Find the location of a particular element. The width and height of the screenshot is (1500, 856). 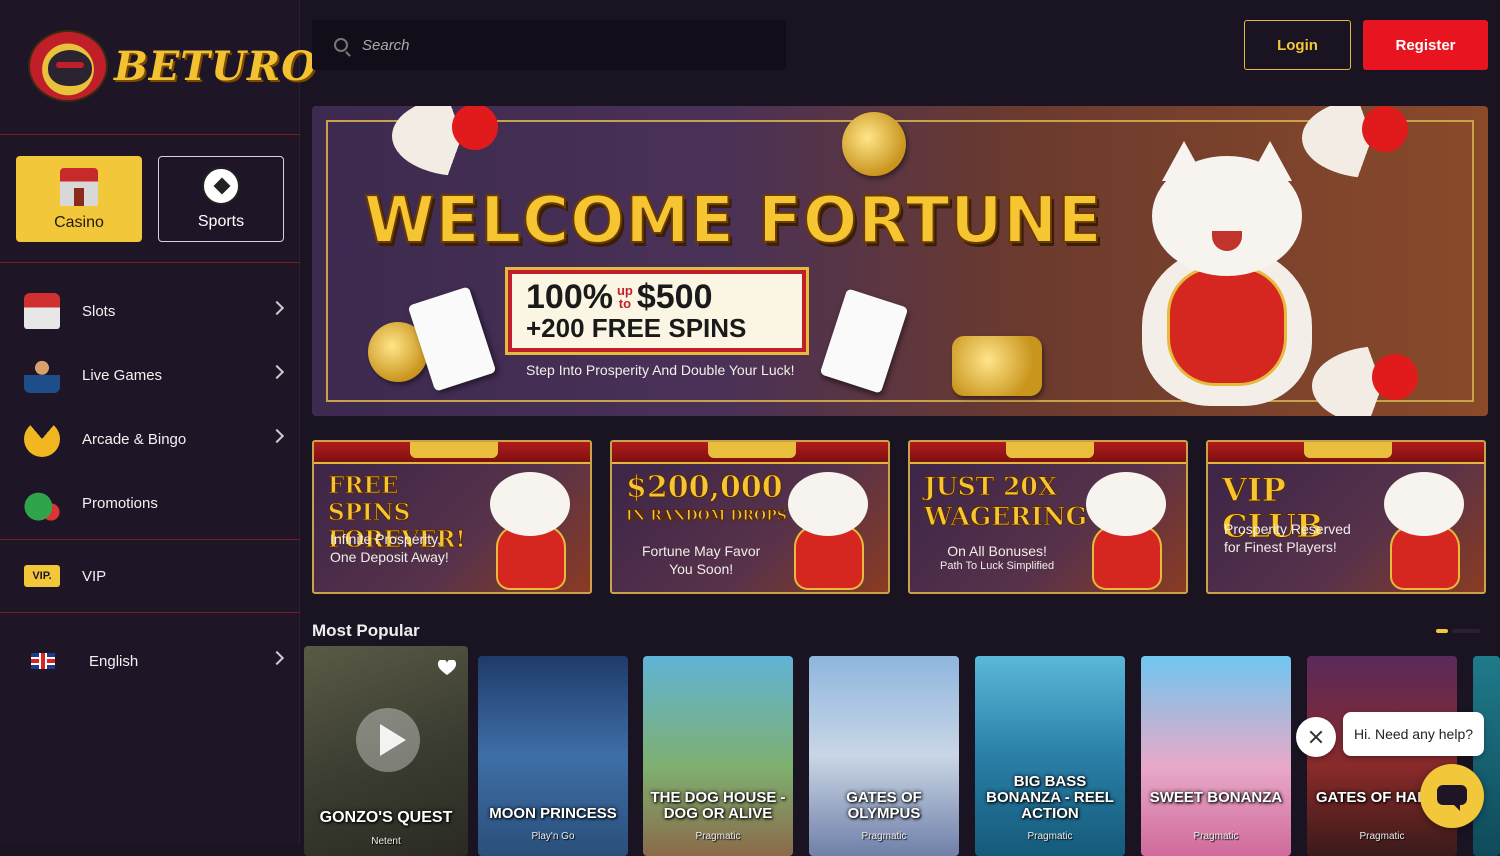

logo: BETURO is located at coordinates (172, 66).